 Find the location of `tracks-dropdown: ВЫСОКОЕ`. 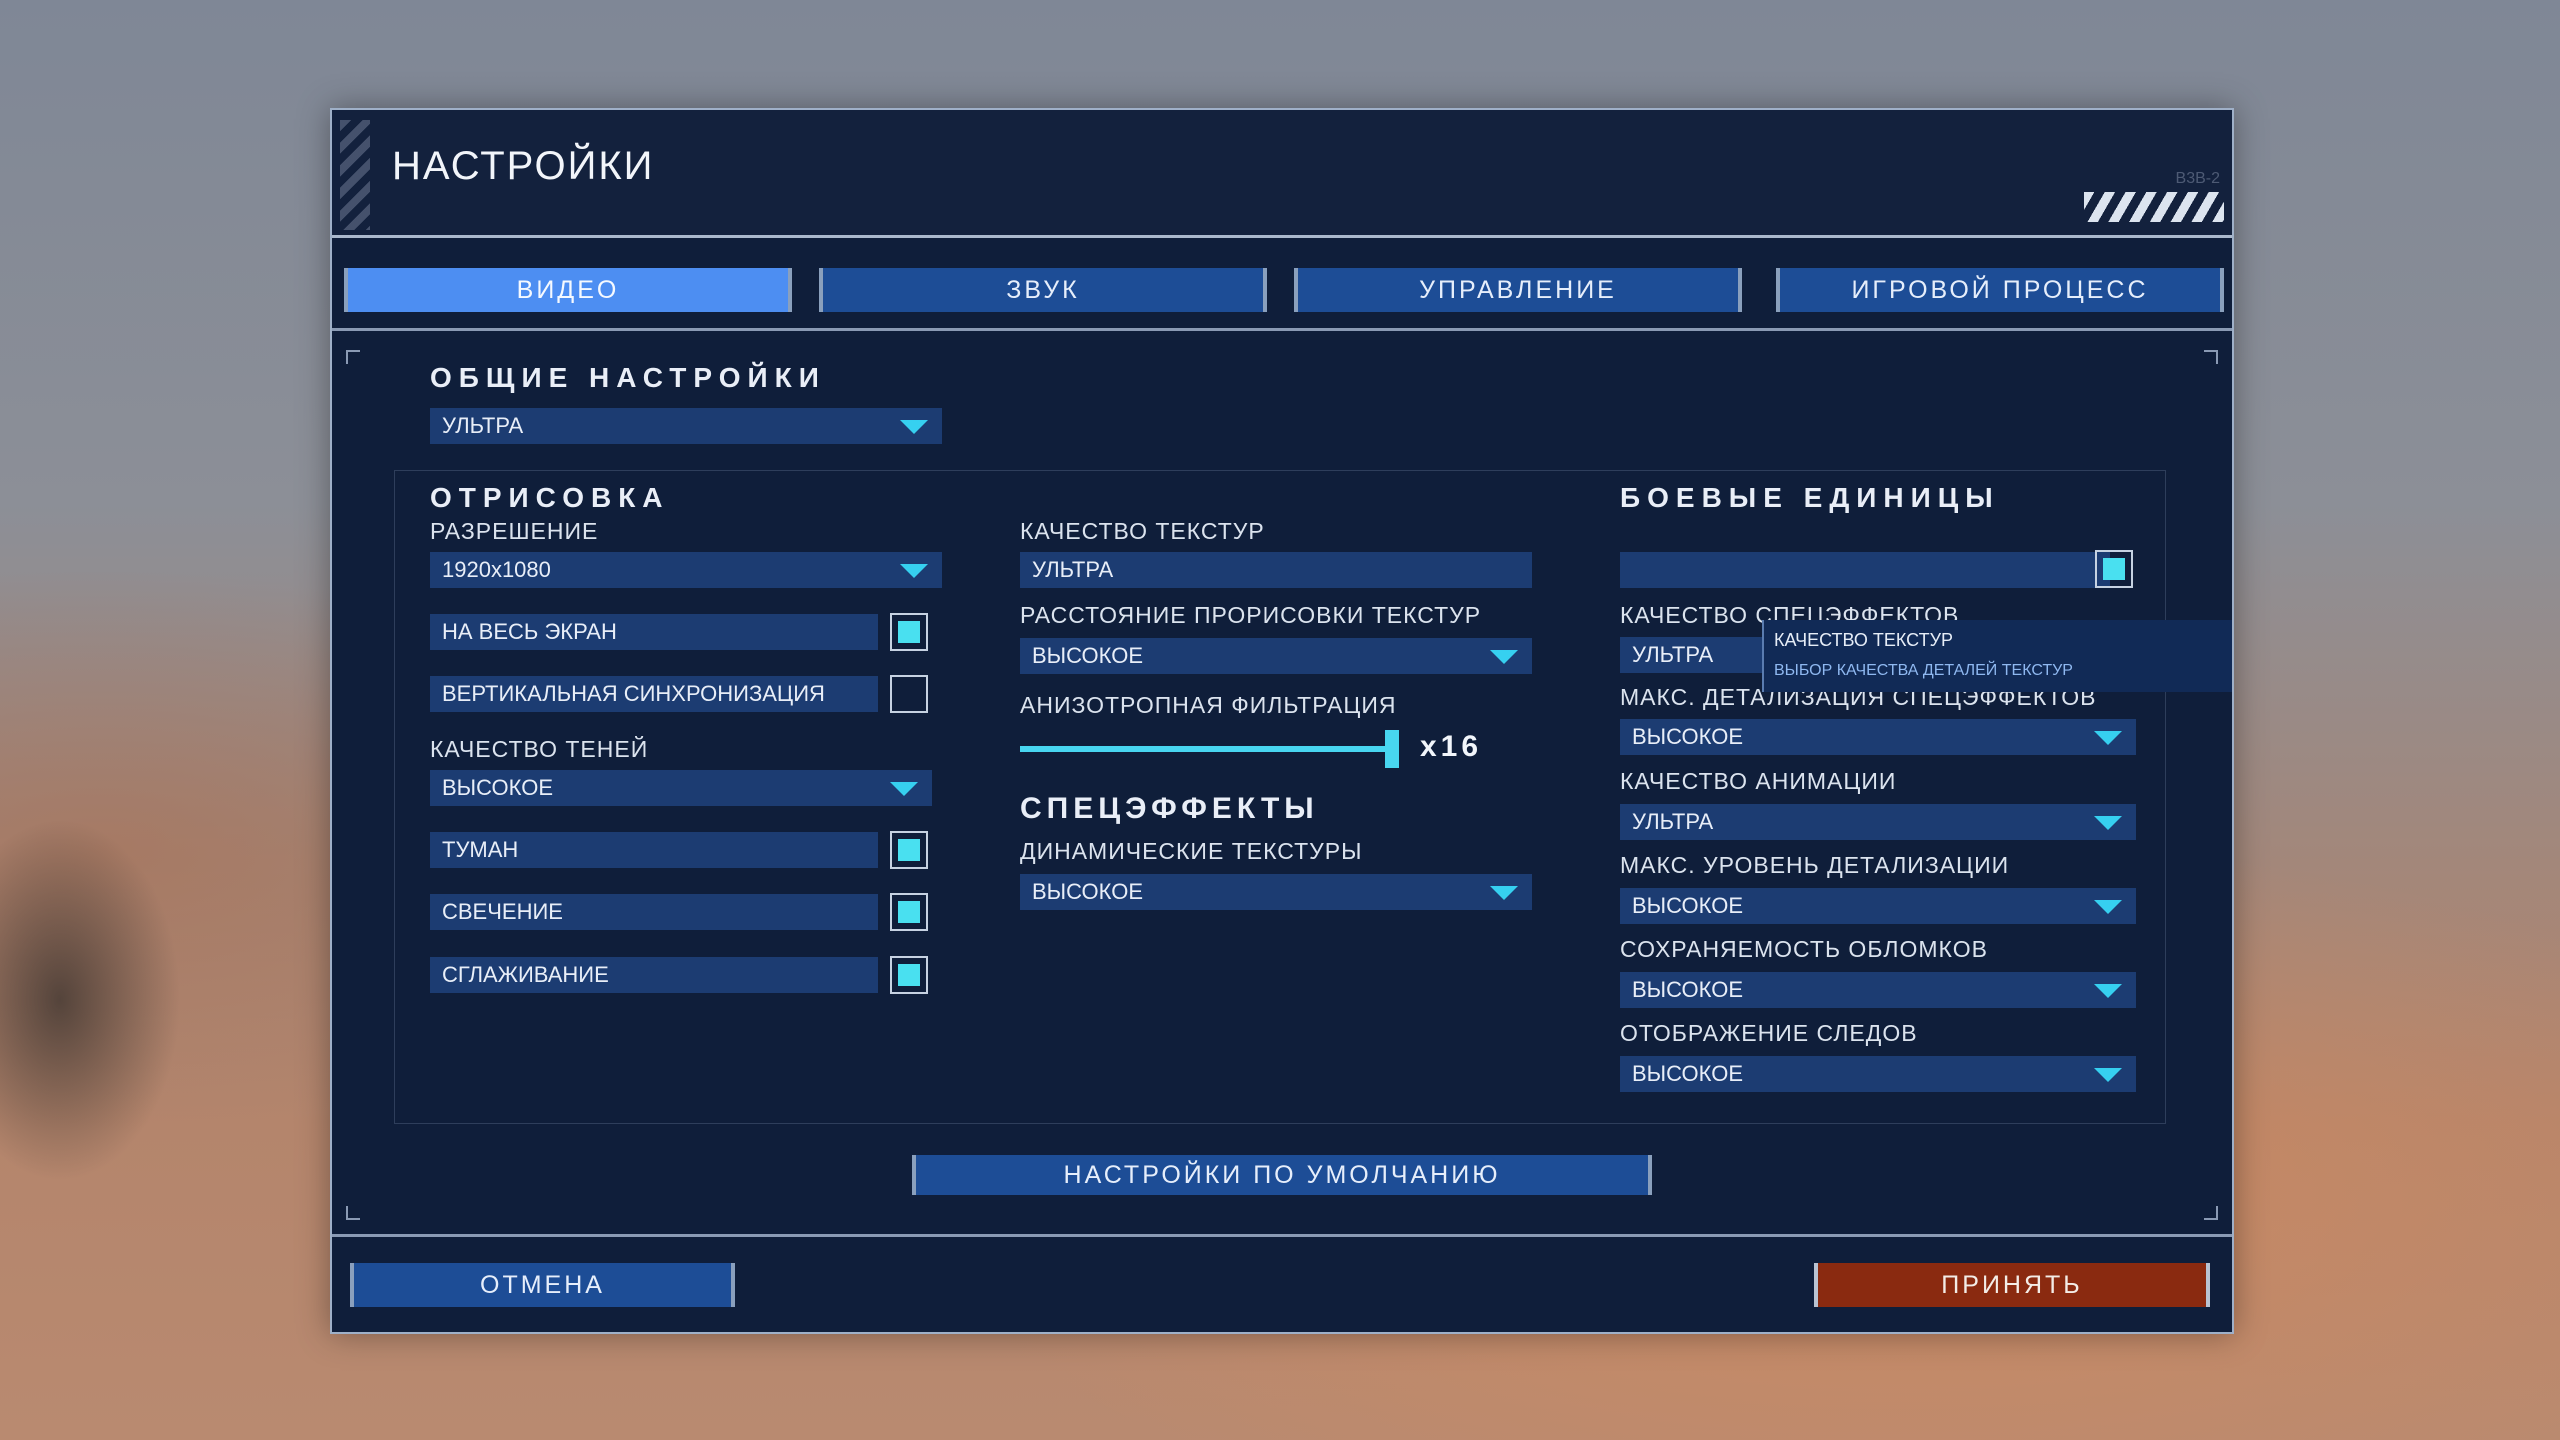

tracks-dropdown: ВЫСОКОЕ is located at coordinates (1878, 1074).